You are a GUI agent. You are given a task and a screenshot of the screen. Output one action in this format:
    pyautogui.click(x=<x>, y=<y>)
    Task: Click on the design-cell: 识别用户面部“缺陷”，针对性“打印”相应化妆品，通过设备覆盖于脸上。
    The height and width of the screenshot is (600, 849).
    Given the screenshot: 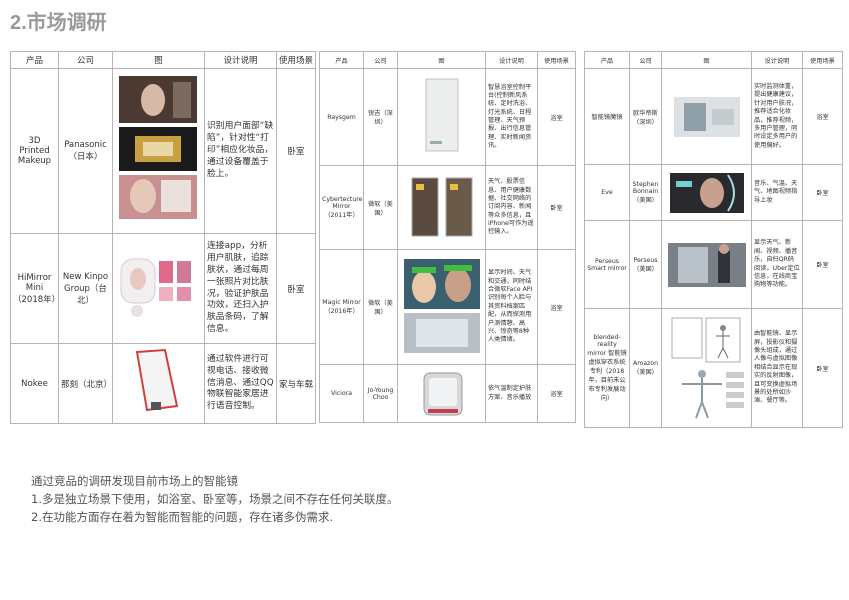 What is the action you would take?
    pyautogui.click(x=240, y=151)
    